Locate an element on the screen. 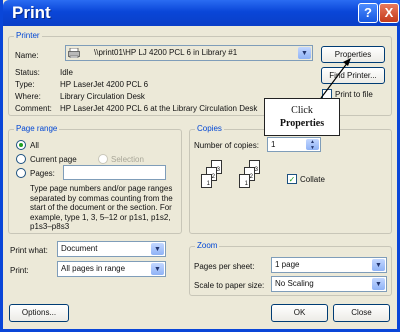 The image size is (400, 332). callout-line-2: Properties is located at coordinates (302, 123).